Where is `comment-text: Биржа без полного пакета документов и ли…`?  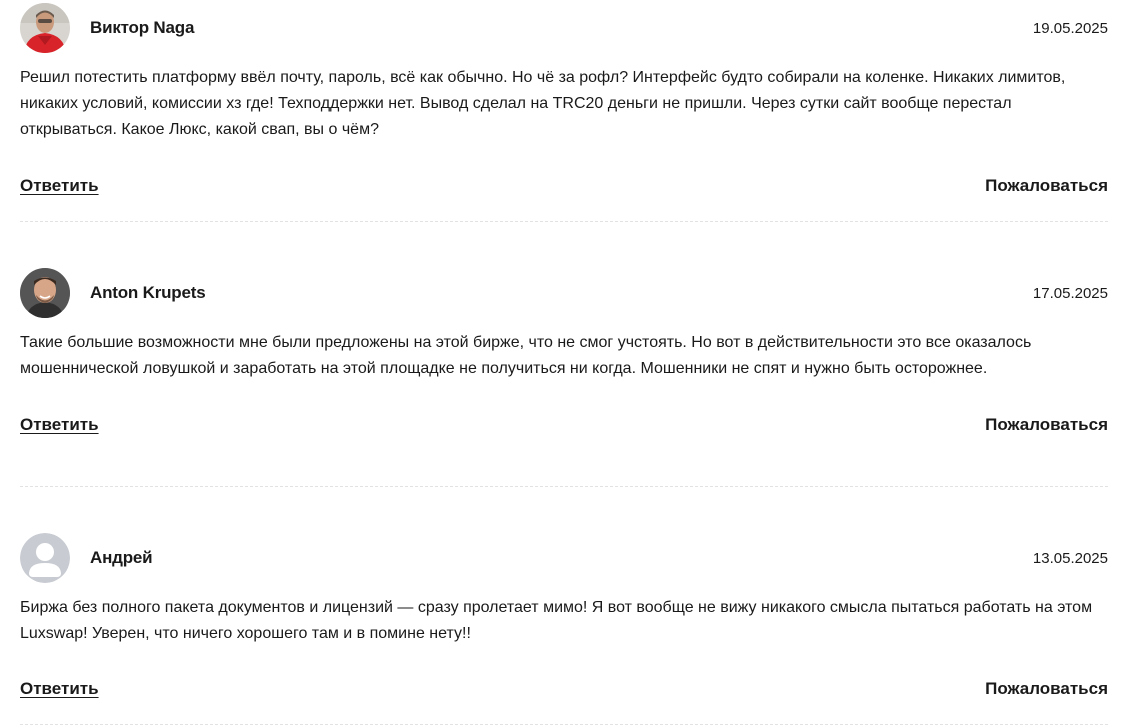
comment-text: Биржа без полного пакета документов и ли… is located at coordinates (556, 620).